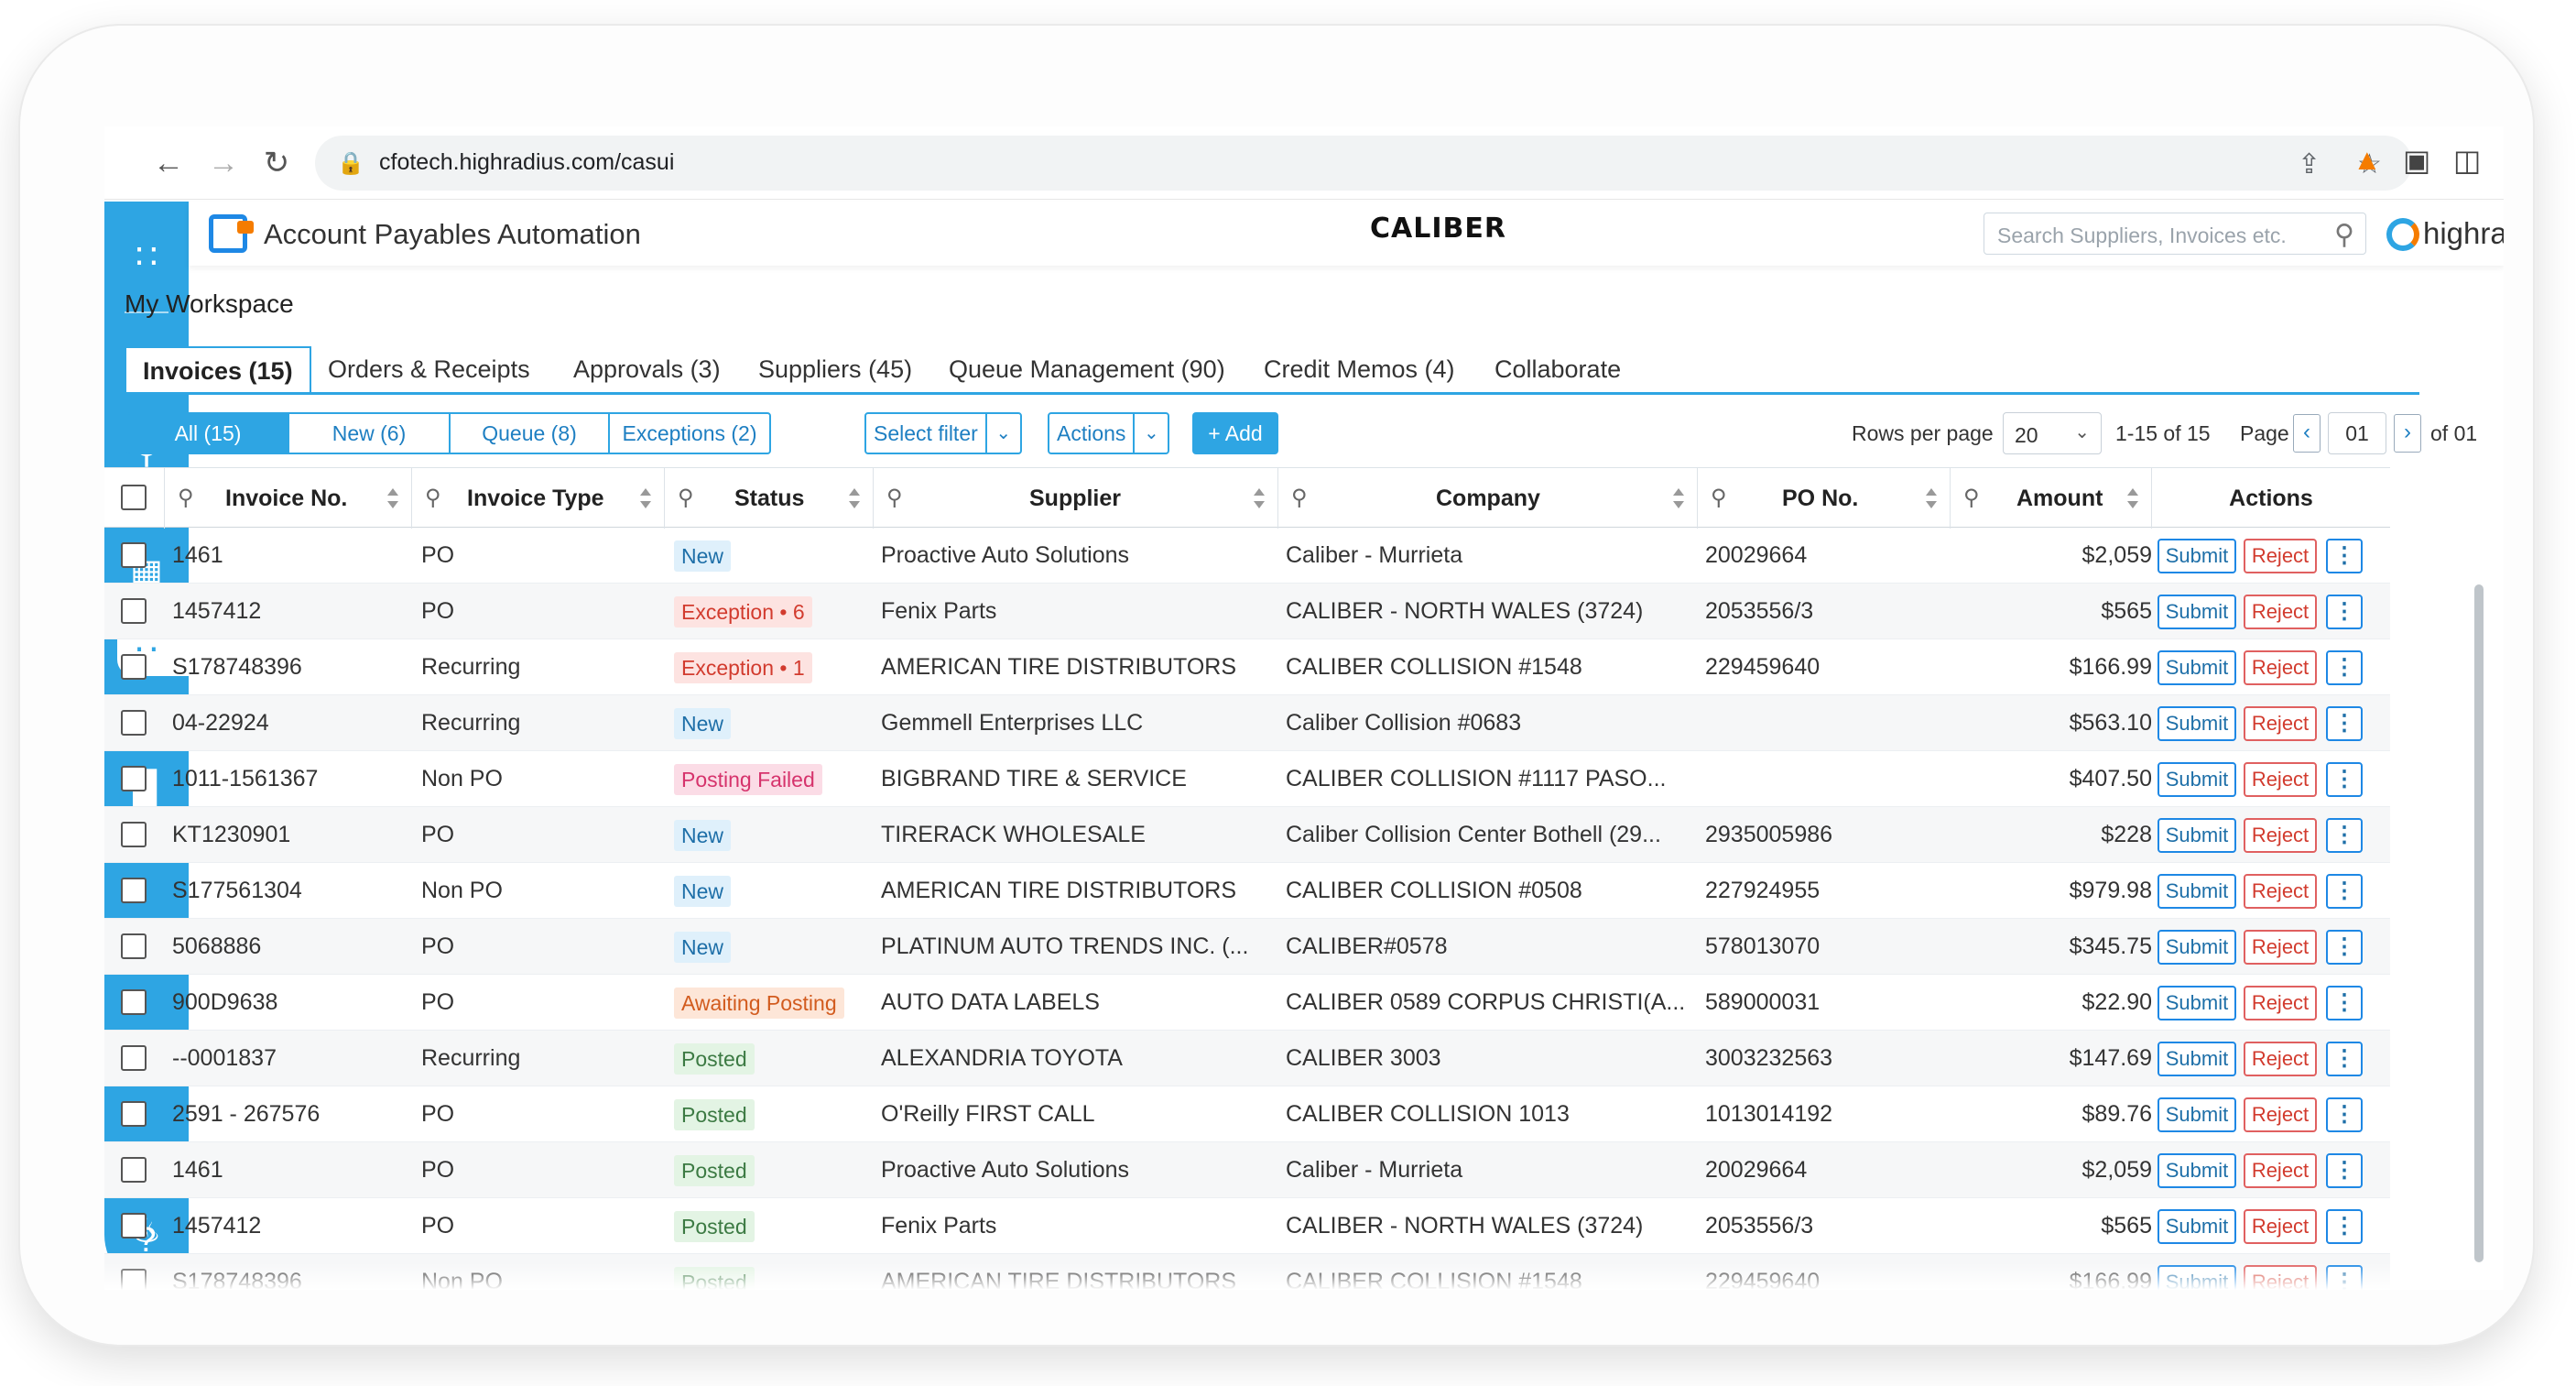 The image size is (2576, 1386). What do you see at coordinates (2357, 433) in the screenshot?
I see `page-number-input: 01` at bounding box center [2357, 433].